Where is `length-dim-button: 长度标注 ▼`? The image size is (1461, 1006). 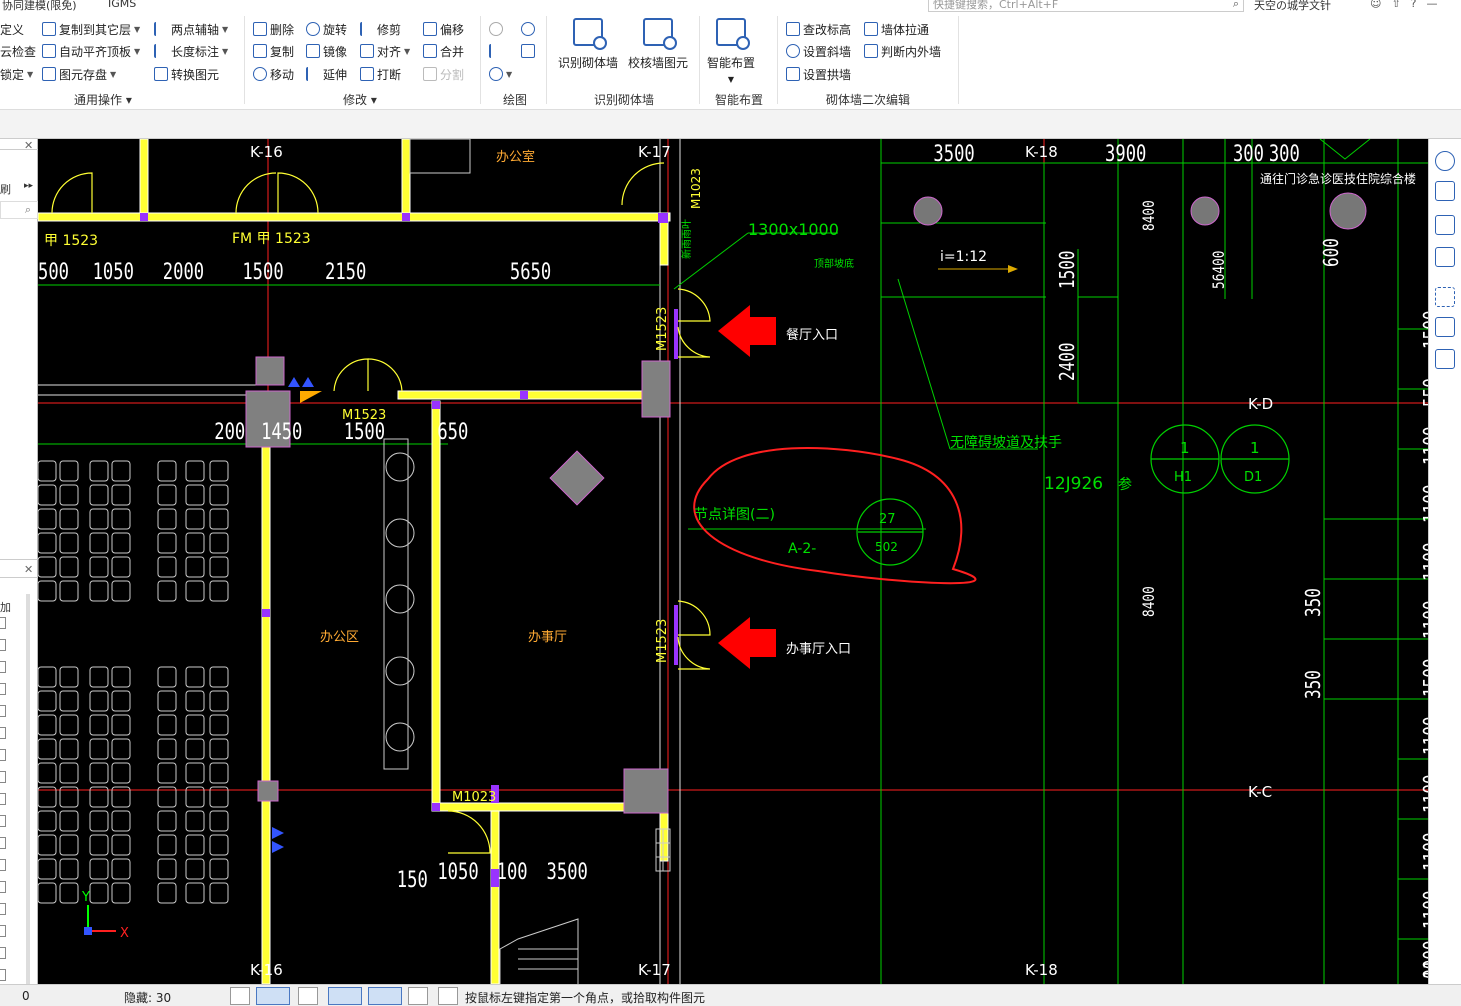
length-dim-button: 长度标注 ▼ is located at coordinates (191, 51).